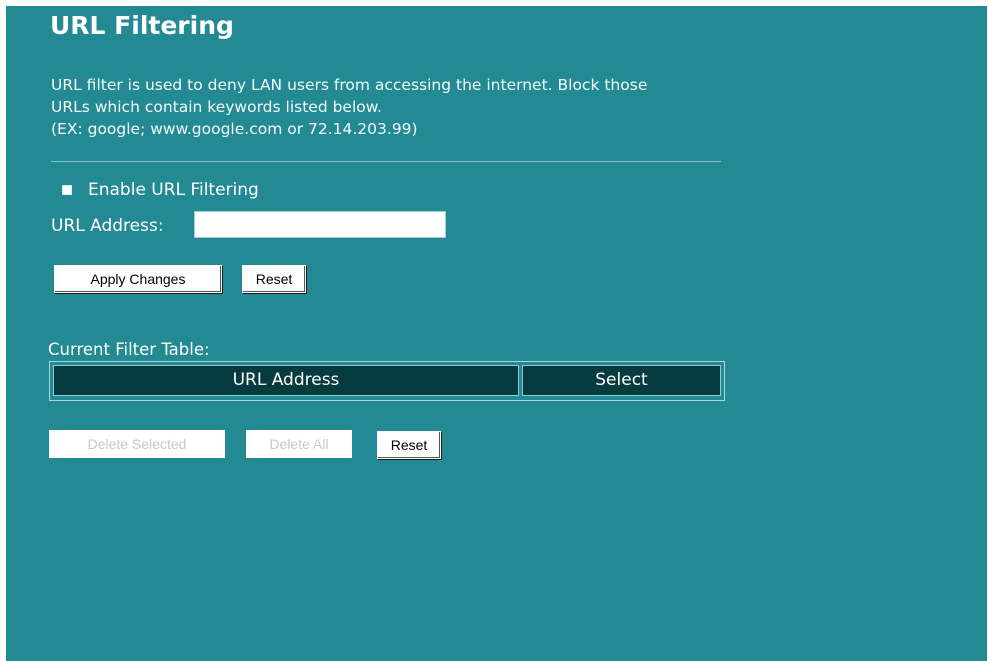  I want to click on filter-table: URL Address Select, so click(387, 381).